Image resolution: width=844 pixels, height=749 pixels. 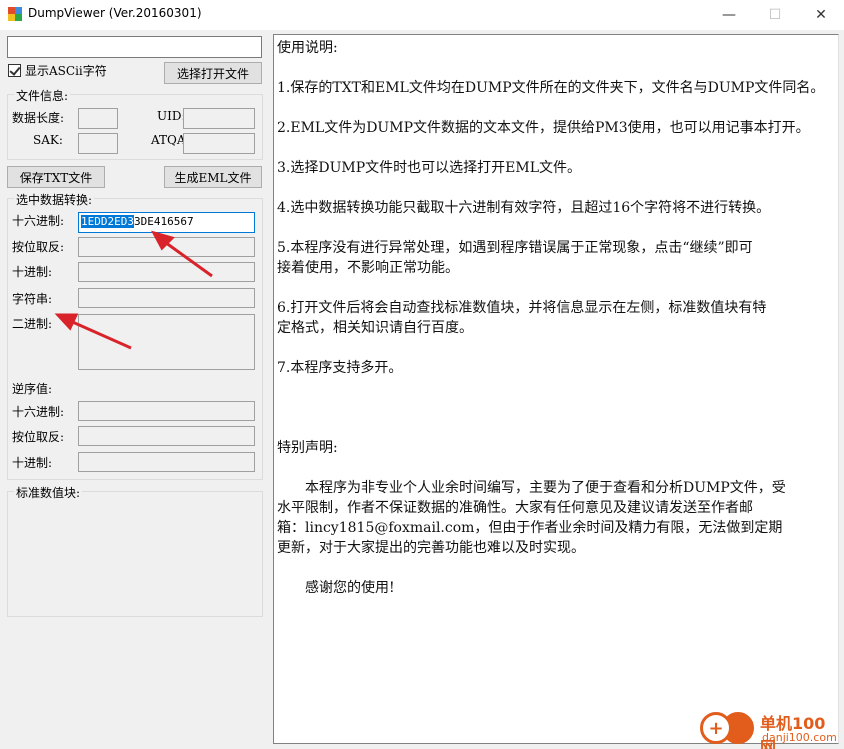 I want to click on help-line: 本程序为非专业个人业余时间编写，主要为了便于查看和分析DUMP文件，受, so click(x=531, y=488).